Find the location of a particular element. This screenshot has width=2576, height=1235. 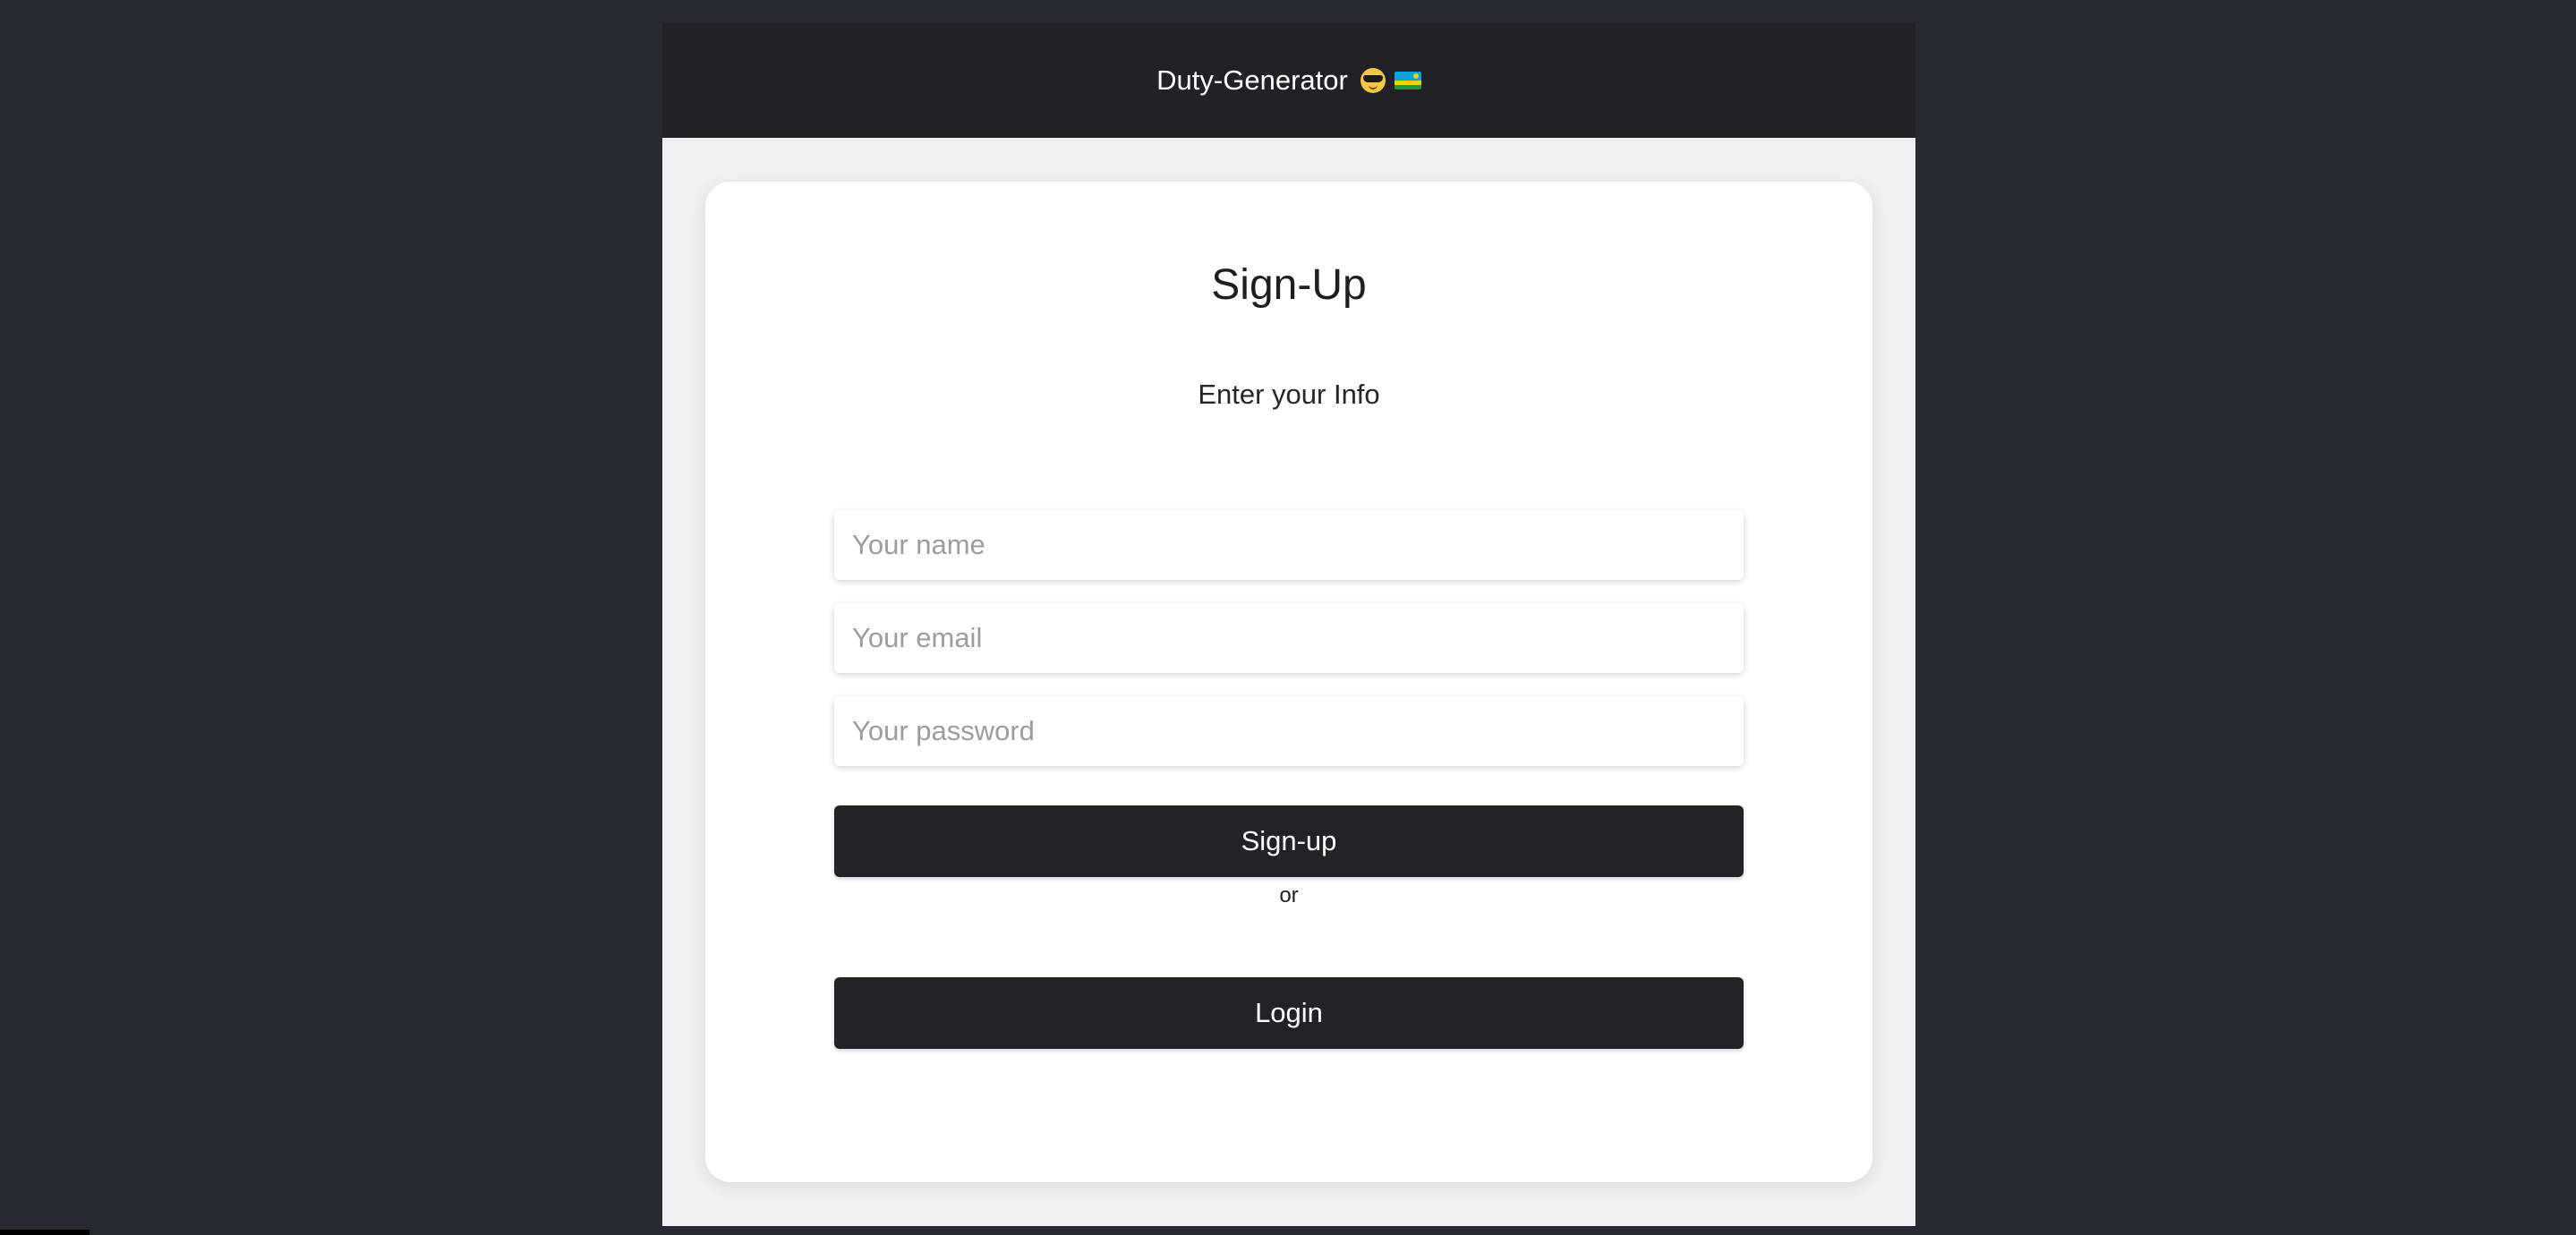

window-edge is located at coordinates (45, 1233).